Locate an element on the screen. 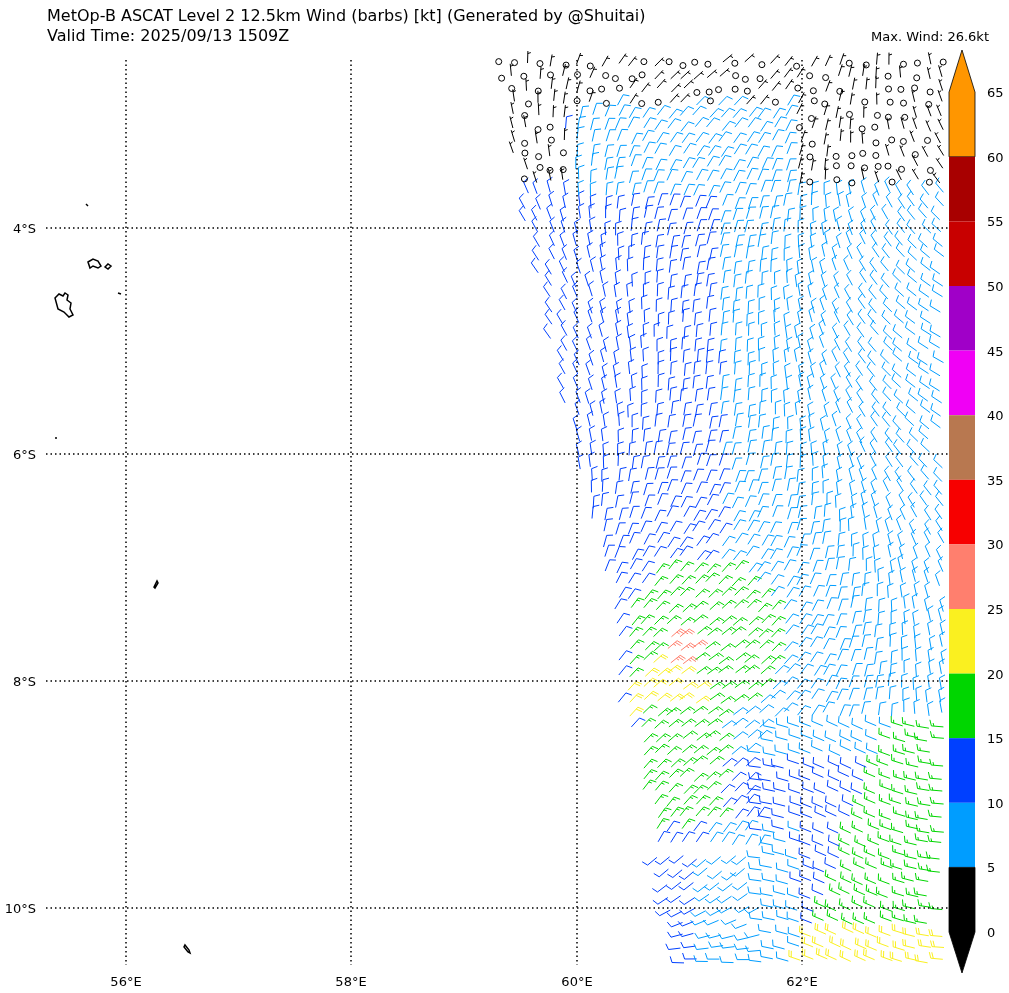  colorbar-tick-label: 55 is located at coordinates (995, 222).